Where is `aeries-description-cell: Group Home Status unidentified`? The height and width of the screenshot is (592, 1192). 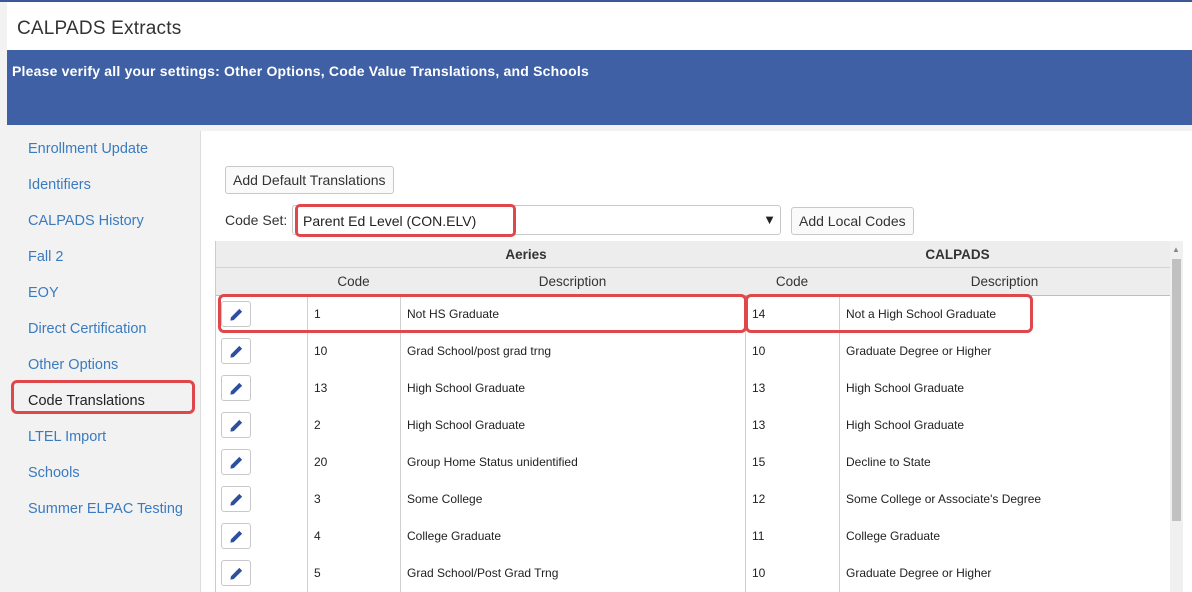
aeries-description-cell: Group Home Status unidentified is located at coordinates (572, 462).